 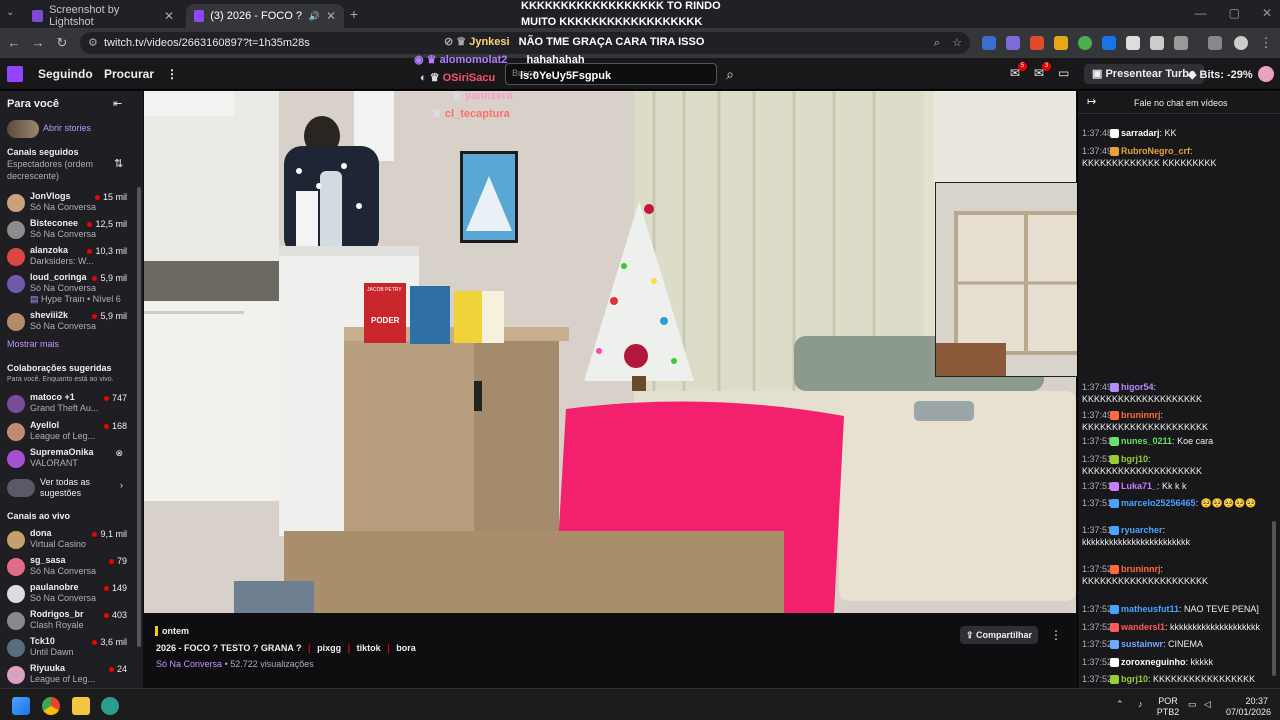 I want to click on chat-username: marcelo25256465, so click(x=1158, y=503).